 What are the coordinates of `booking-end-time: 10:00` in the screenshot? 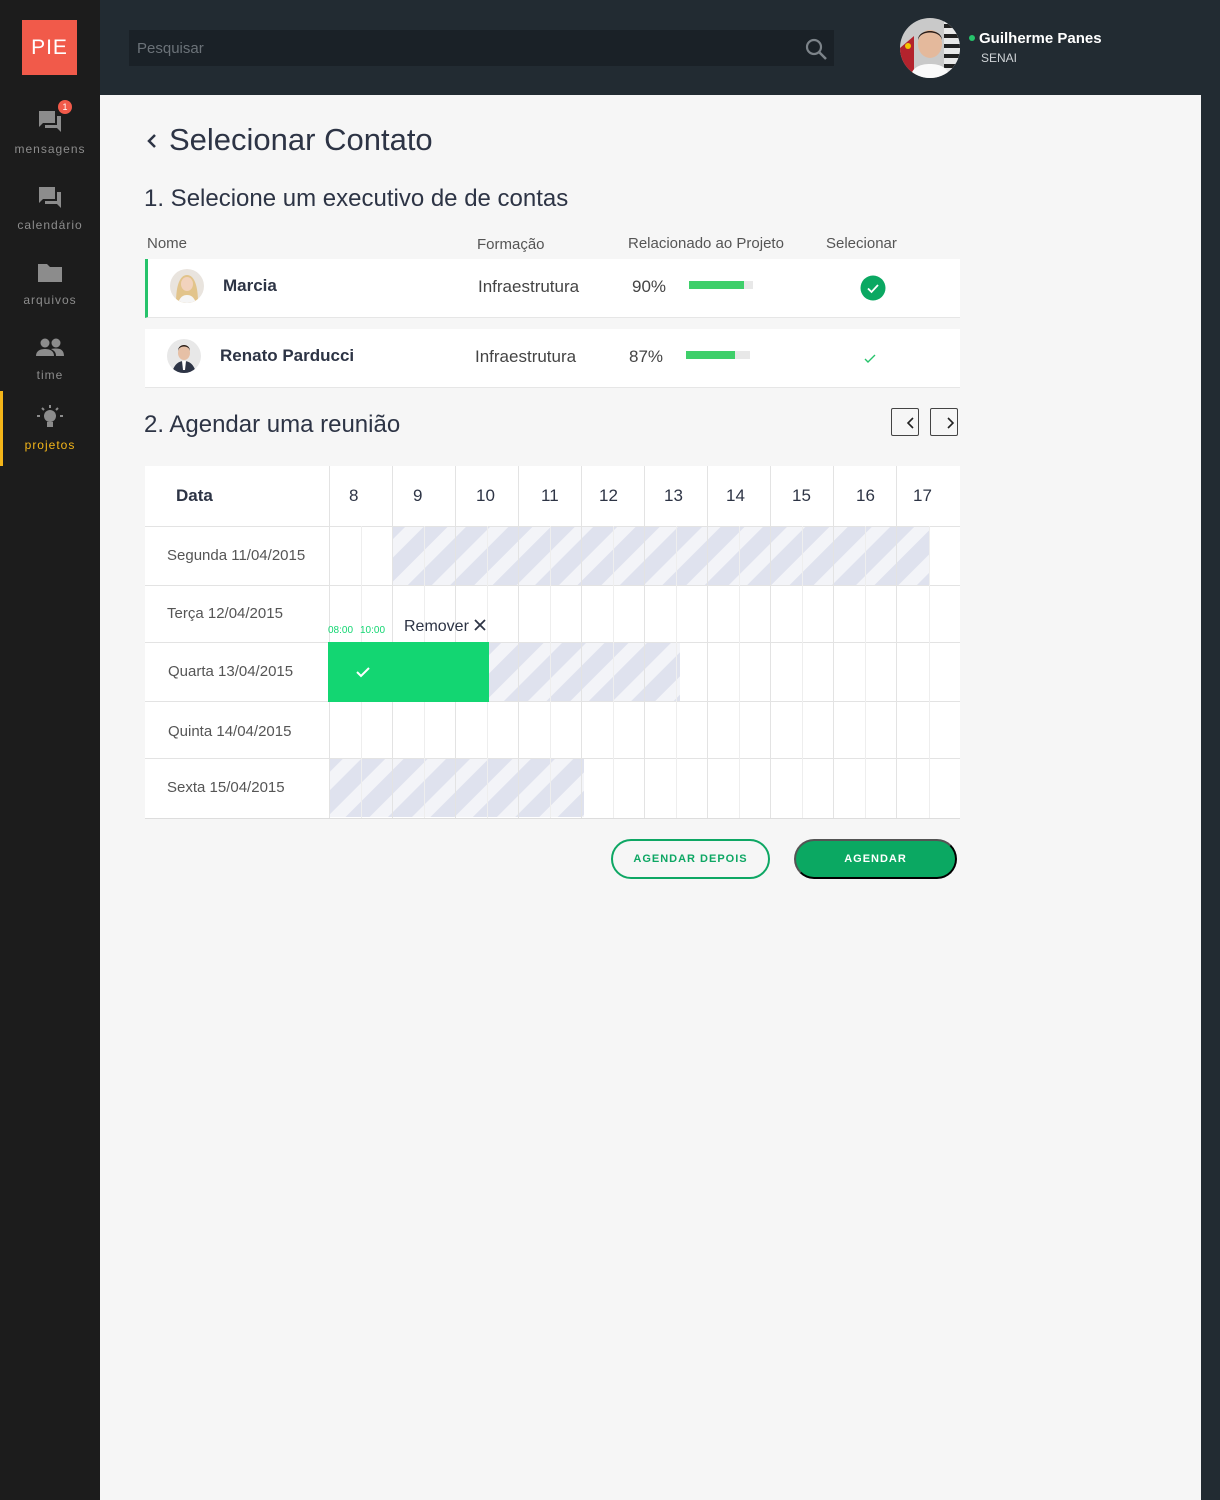 It's located at (373, 630).